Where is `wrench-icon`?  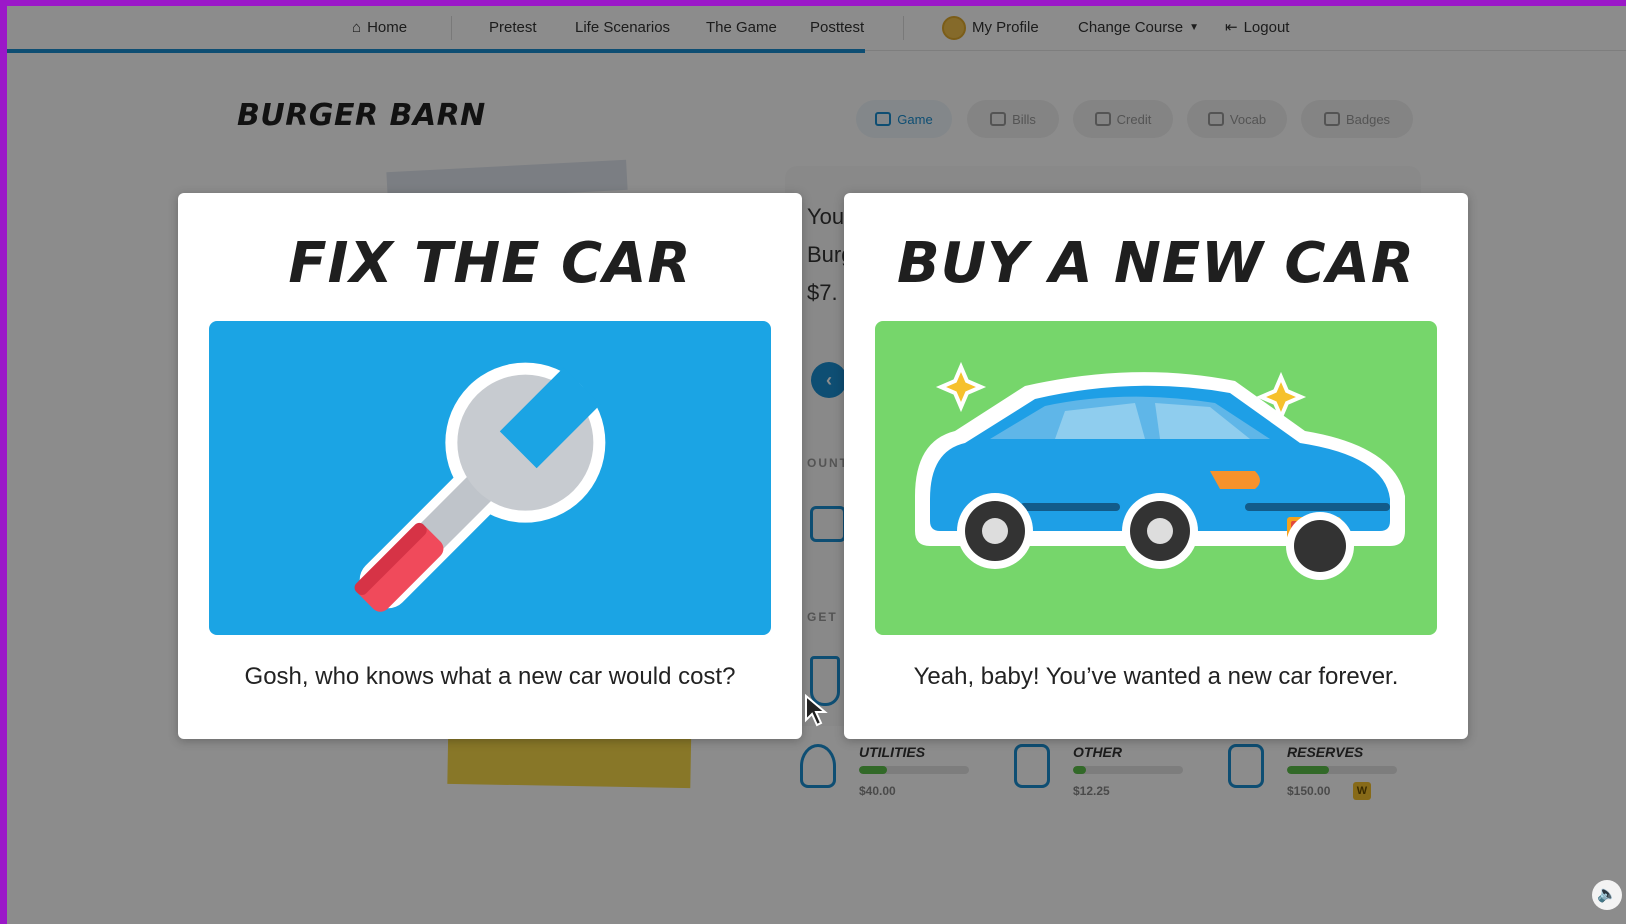
wrench-icon is located at coordinates (490, 478).